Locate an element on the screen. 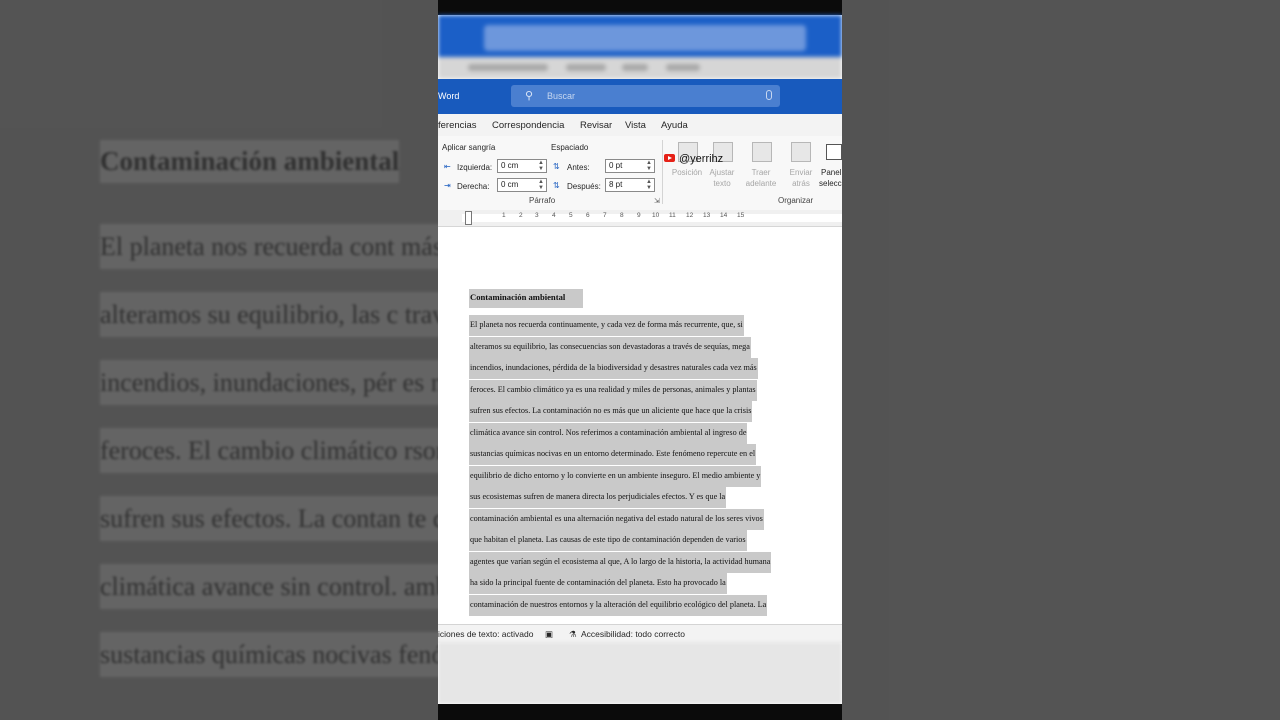 Image resolution: width=1280 pixels, height=720 pixels. microphone-icon is located at coordinates (769, 95).